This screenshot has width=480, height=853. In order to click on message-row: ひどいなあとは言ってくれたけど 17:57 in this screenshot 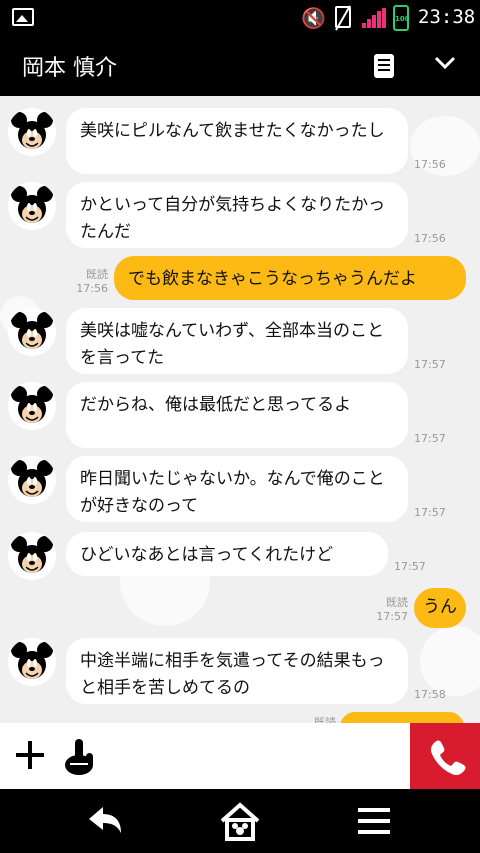, I will do `click(240, 556)`.